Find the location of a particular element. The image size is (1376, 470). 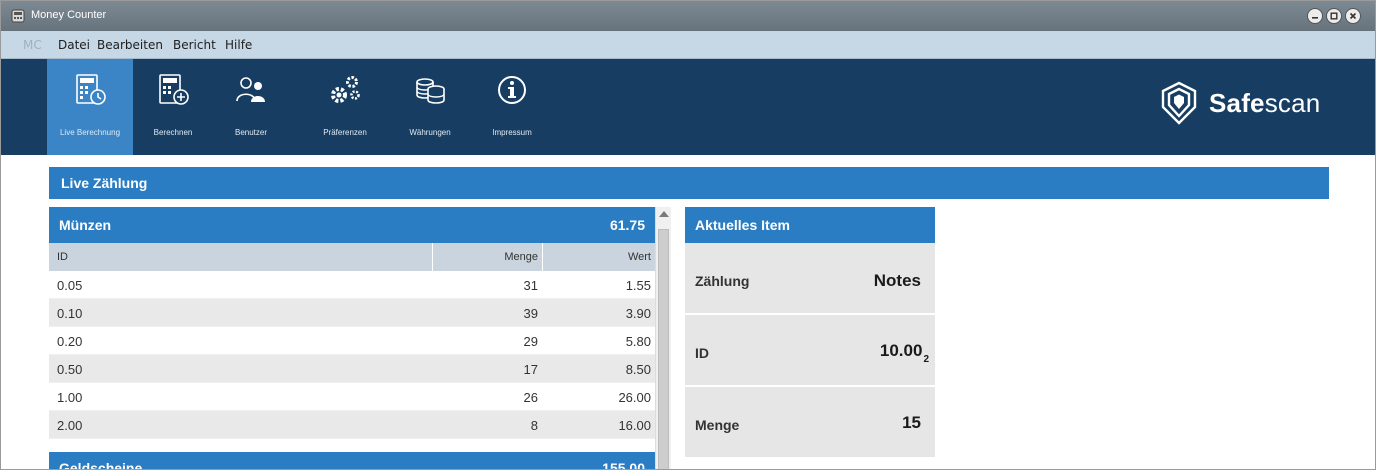

current-value: 10.00 is located at coordinates (901, 350).